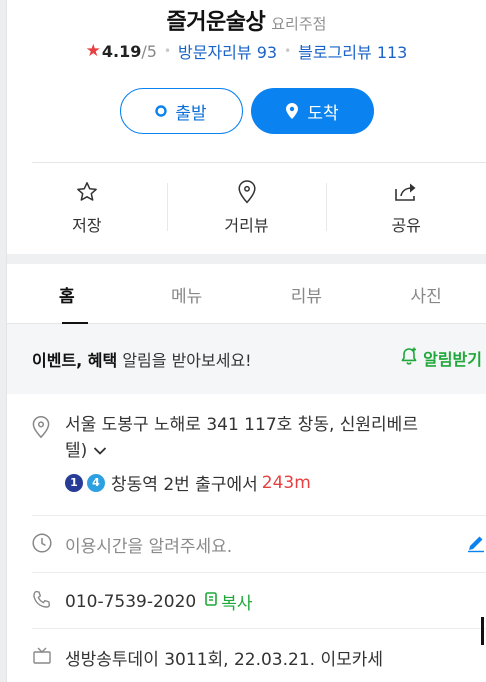 The width and height of the screenshot is (486, 682). Describe the element at coordinates (187, 293) in the screenshot. I see `tab-menu: 메뉴` at that location.